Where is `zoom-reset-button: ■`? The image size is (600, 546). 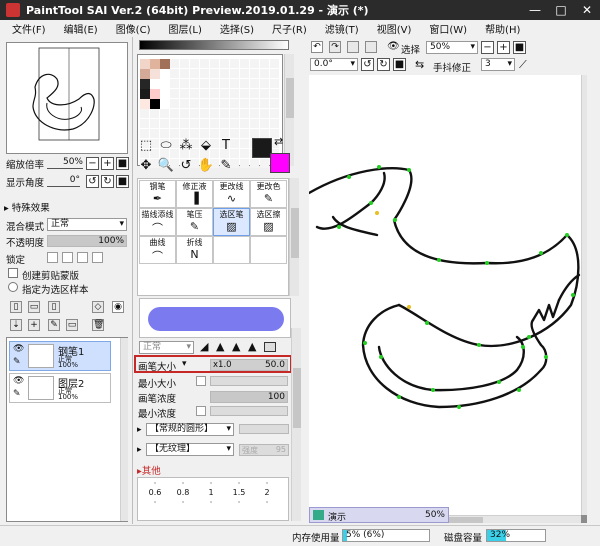
zoom-reset-button: ■ is located at coordinates (122, 163).